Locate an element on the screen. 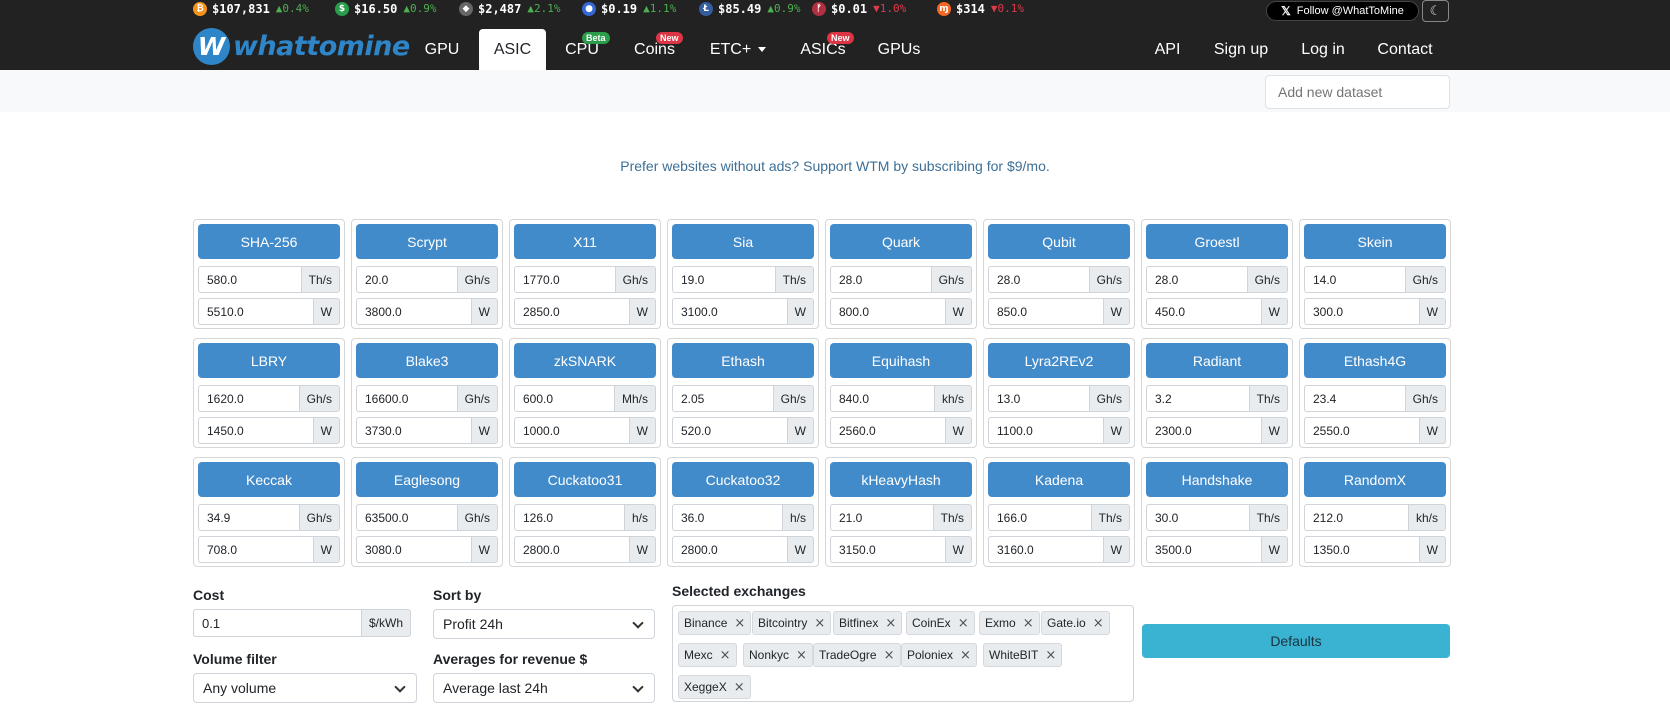  algo-toggle-button: Ethash is located at coordinates (743, 360).